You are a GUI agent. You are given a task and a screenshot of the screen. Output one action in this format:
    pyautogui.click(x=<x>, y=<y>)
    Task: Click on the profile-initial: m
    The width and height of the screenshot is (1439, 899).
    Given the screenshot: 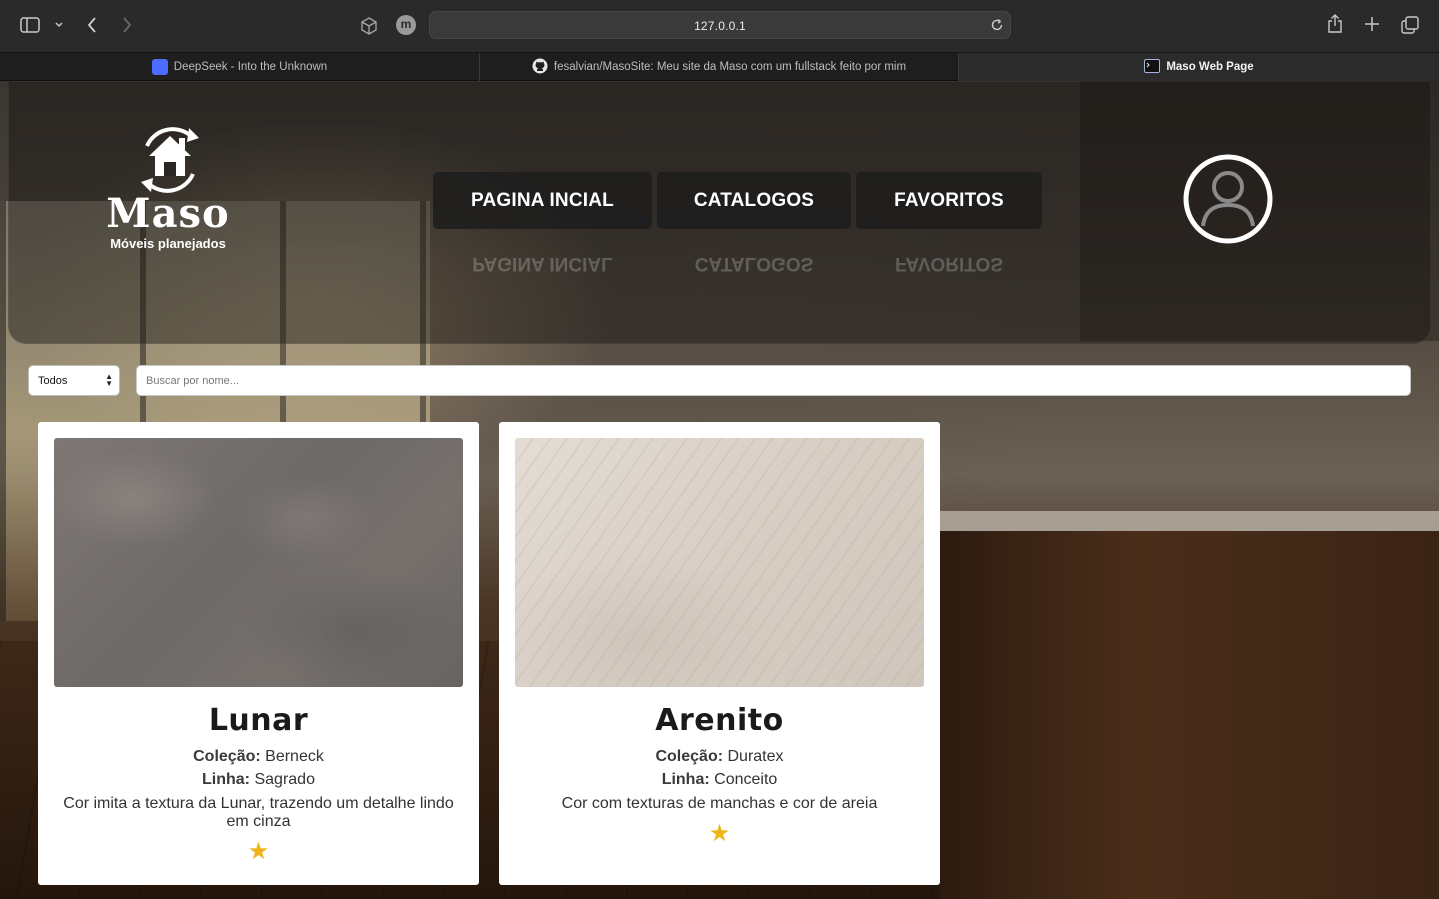 What is the action you would take?
    pyautogui.click(x=406, y=24)
    